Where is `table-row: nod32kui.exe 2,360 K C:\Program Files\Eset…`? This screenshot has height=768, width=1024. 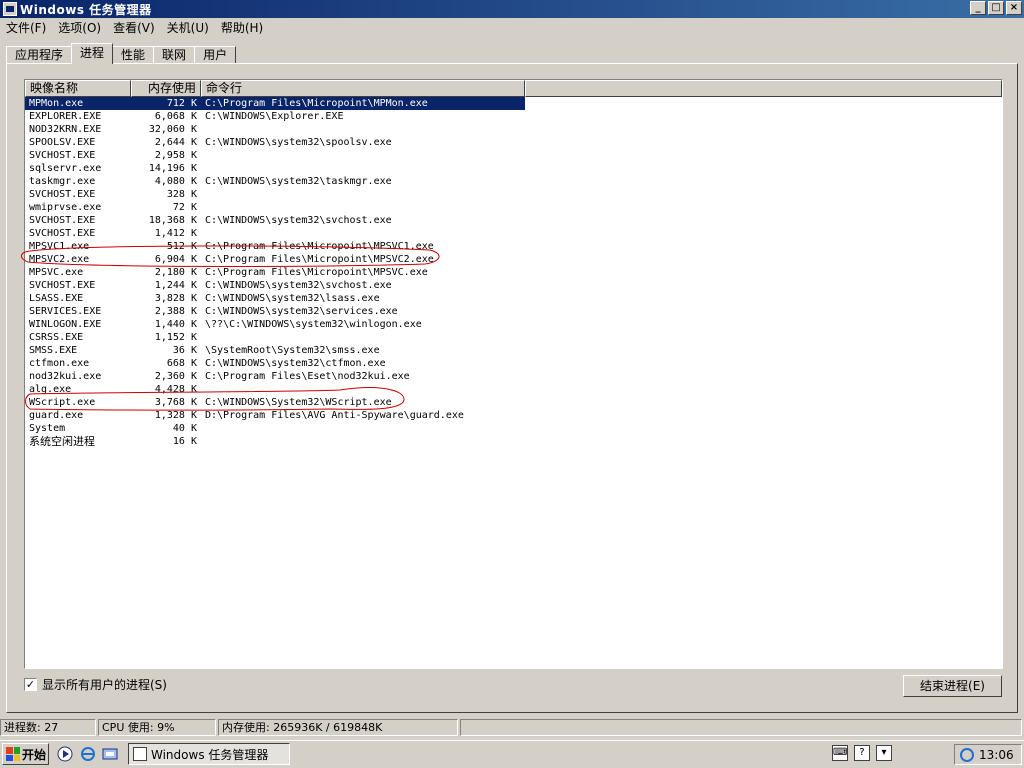
table-row: nod32kui.exe 2,360 K C:\Program Files\Eset… is located at coordinates (513, 376).